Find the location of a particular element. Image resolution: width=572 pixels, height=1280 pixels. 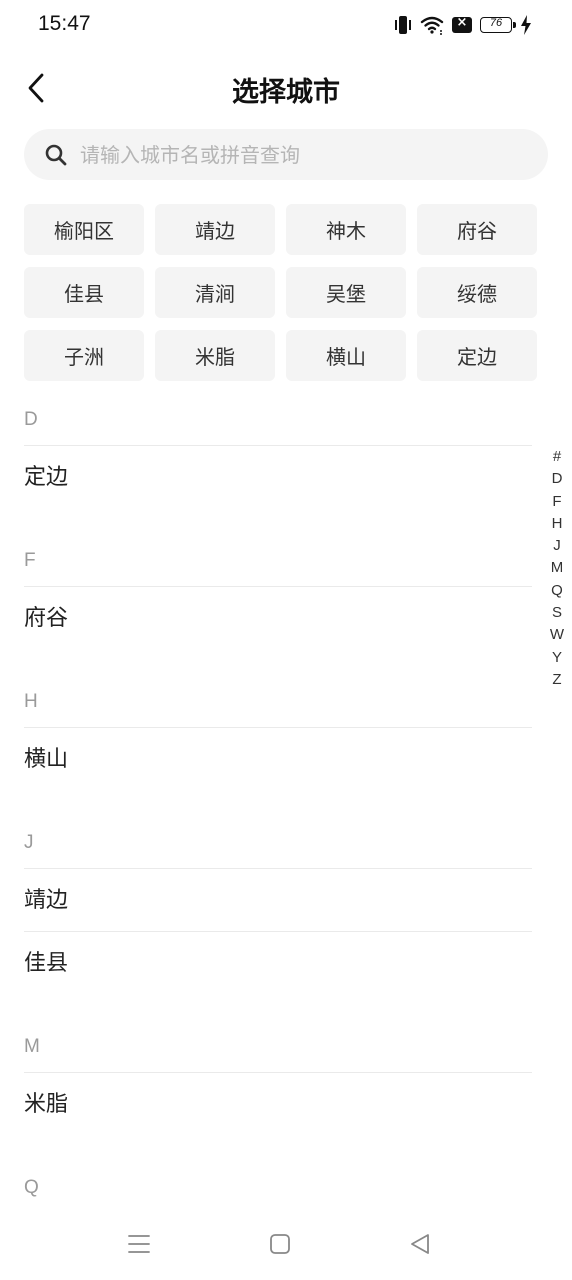

index-letter: Q is located at coordinates (557, 591).